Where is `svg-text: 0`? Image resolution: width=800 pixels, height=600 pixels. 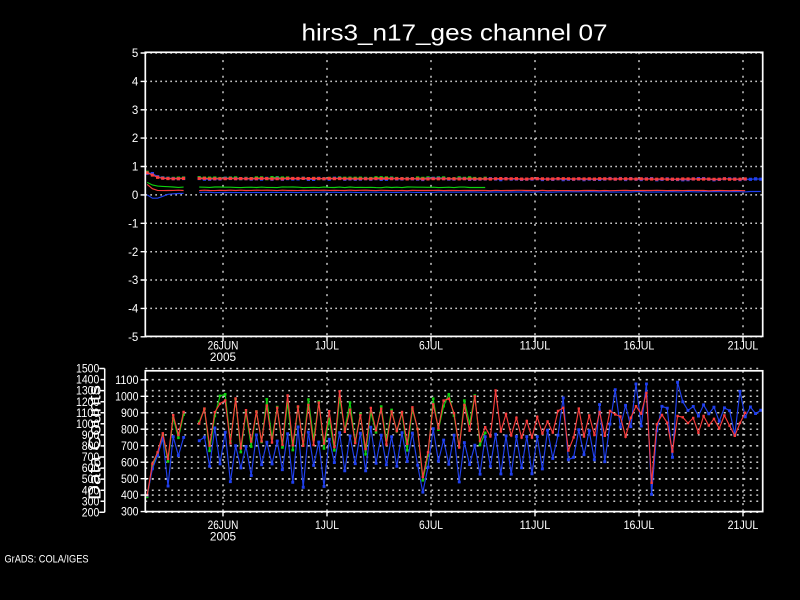
svg-text: 0 is located at coordinates (135, 196).